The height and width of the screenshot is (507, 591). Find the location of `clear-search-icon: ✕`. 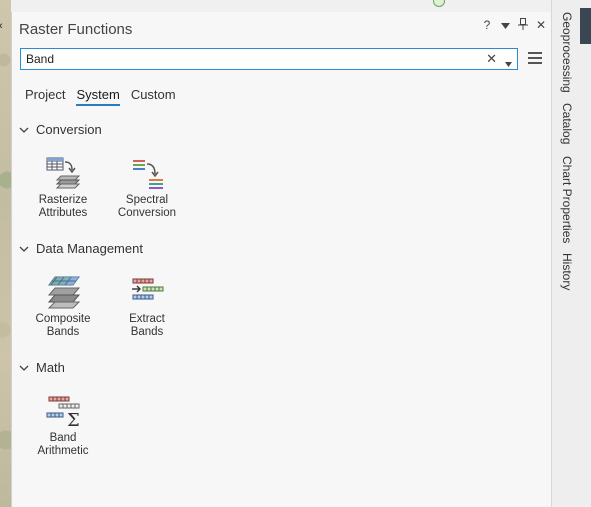

clear-search-icon: ✕ is located at coordinates (491, 59).